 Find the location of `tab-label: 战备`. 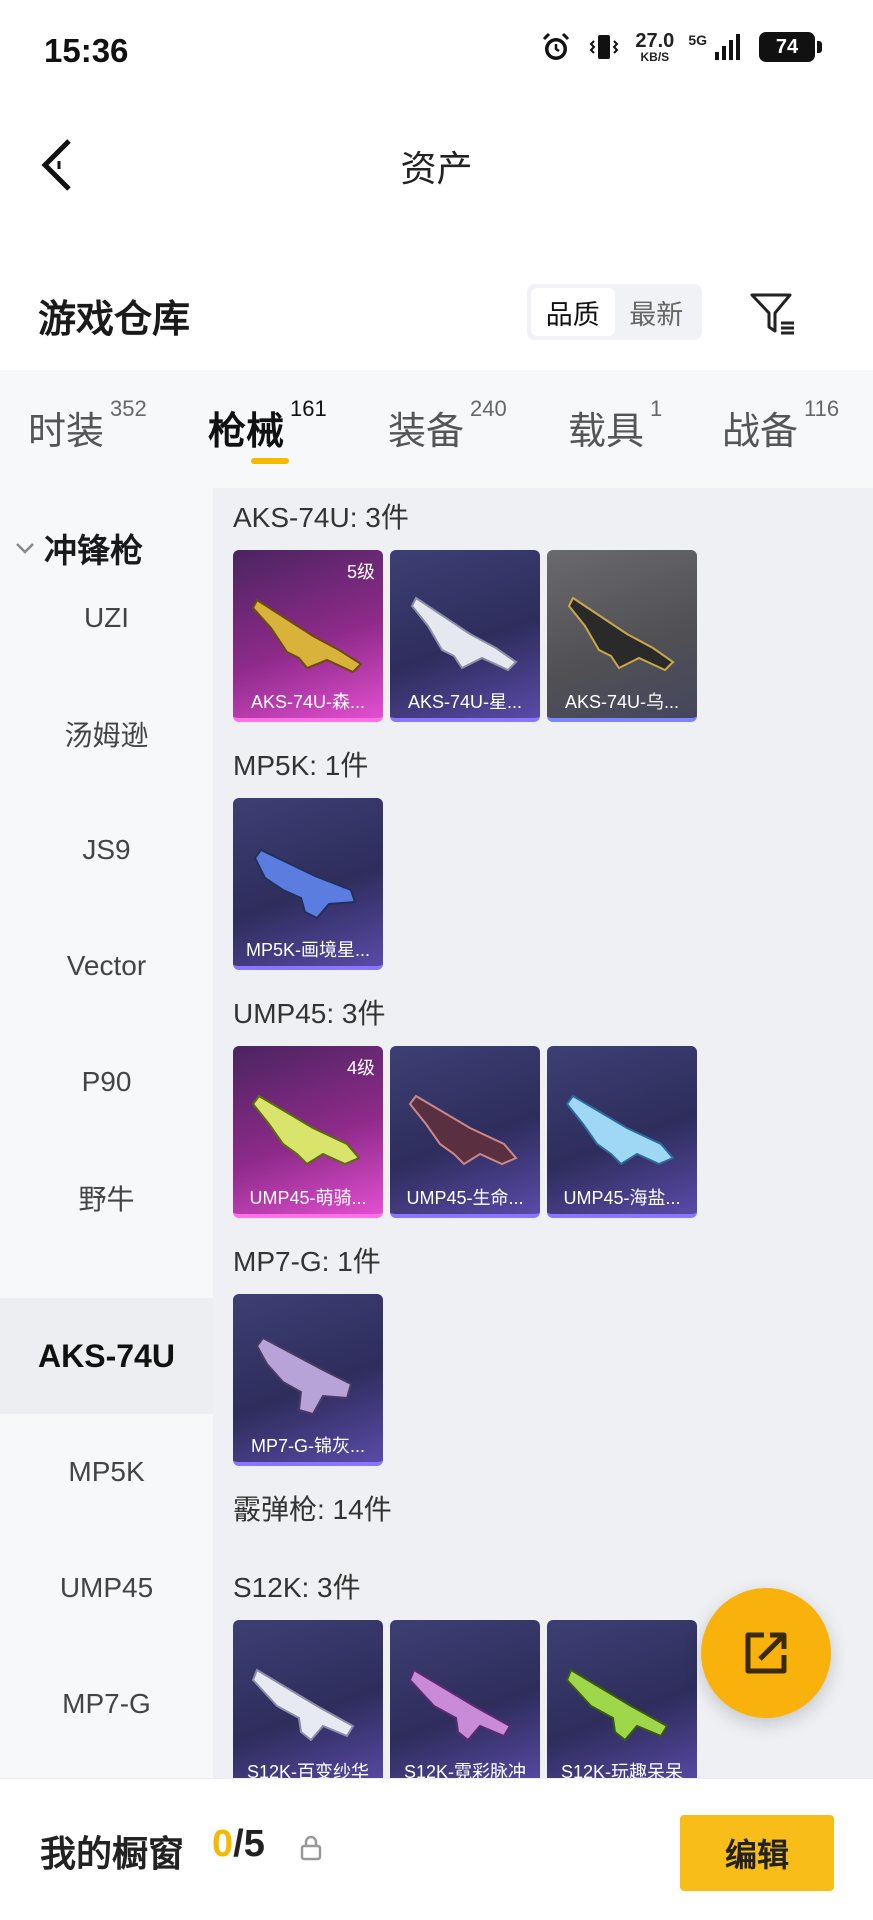

tab-label: 战备 is located at coordinates (760, 432).